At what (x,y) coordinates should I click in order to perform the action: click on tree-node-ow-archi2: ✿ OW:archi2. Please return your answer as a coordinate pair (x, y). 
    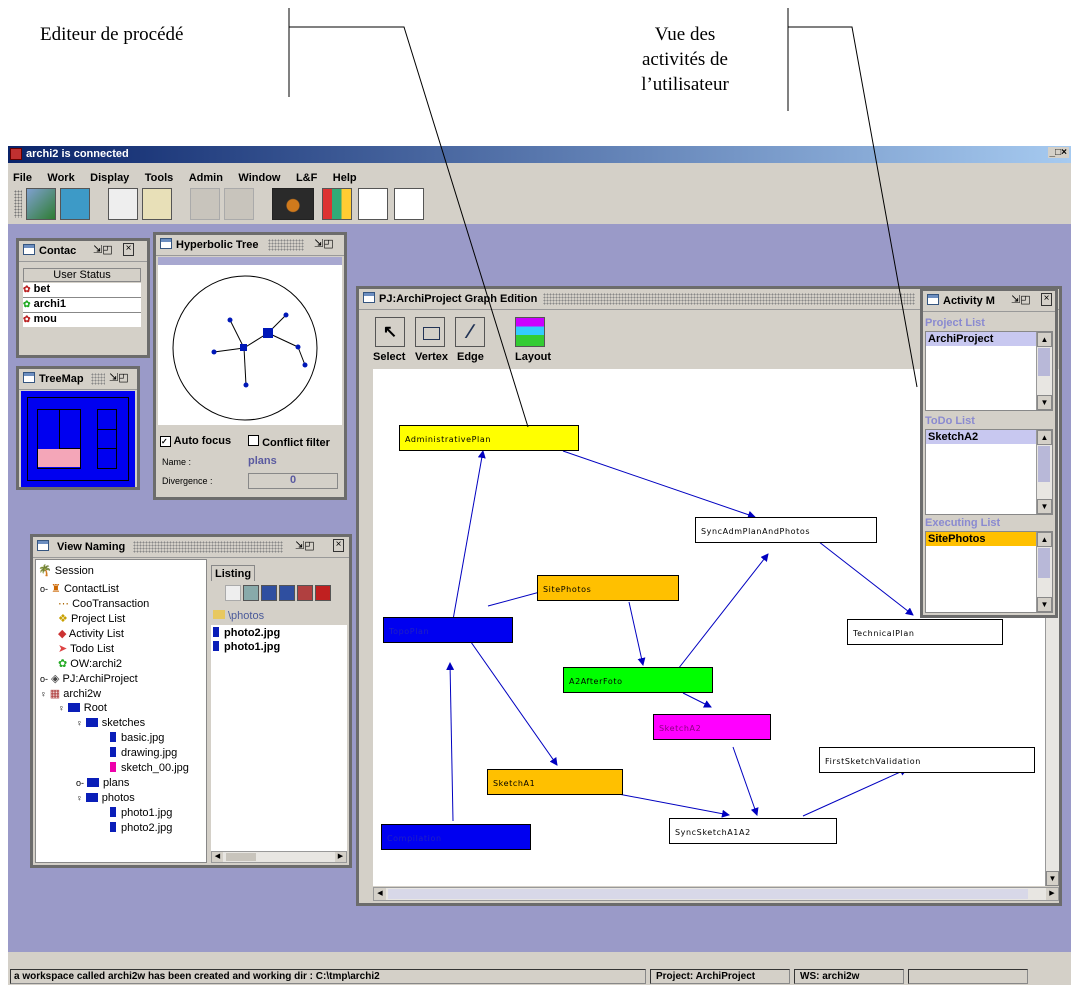
    Looking at the image, I should click on (90, 663).